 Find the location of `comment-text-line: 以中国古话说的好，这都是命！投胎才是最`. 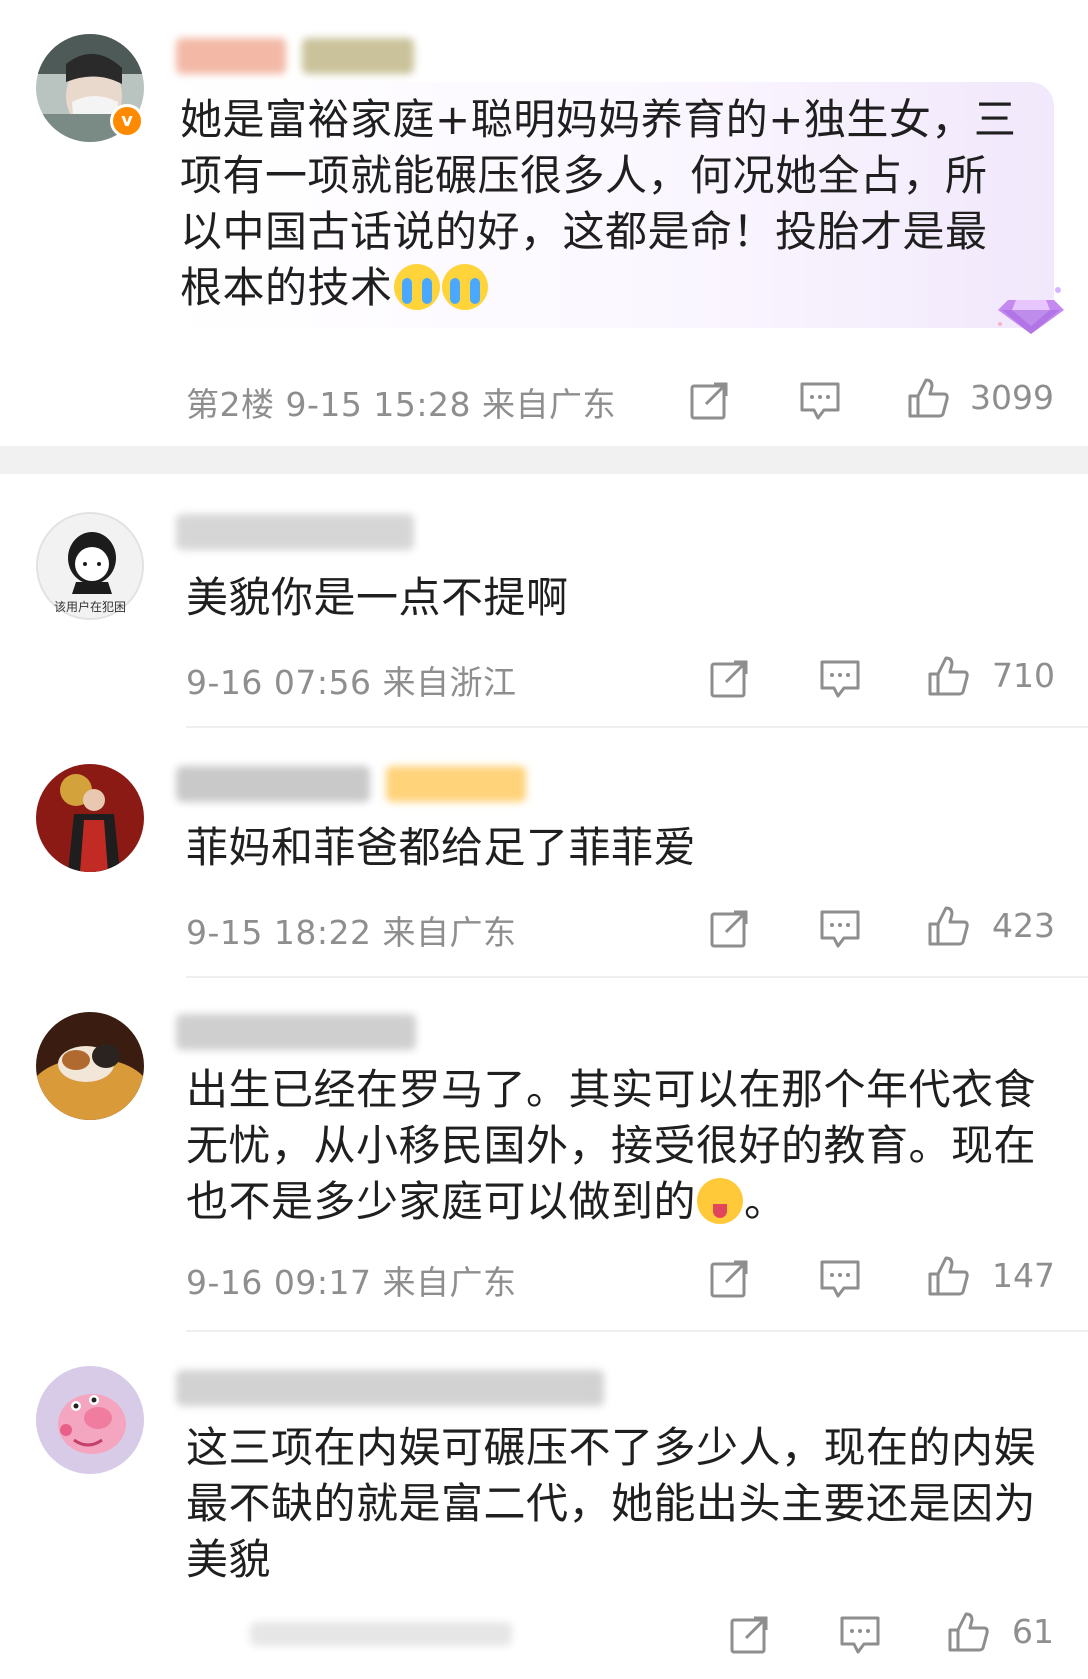

comment-text-line: 以中国古话说的好，这都是命！投胎才是最 is located at coordinates (584, 231).